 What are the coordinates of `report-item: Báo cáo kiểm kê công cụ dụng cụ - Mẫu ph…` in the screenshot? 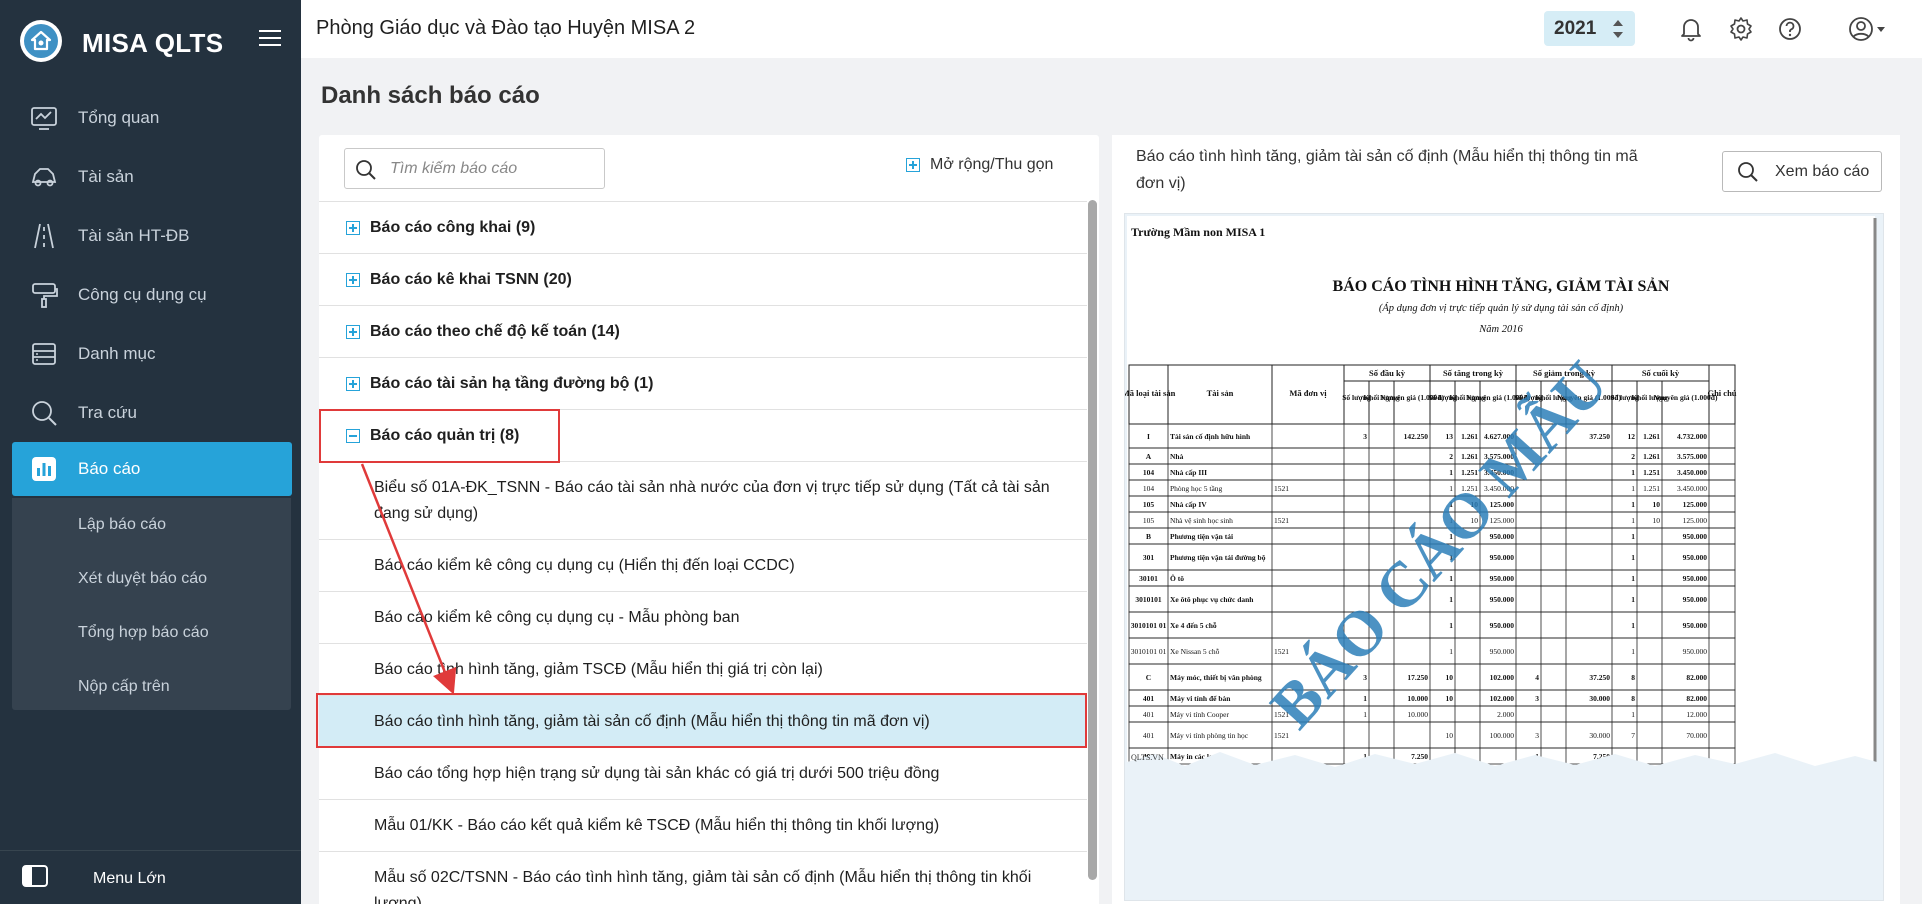 It's located at (703, 617).